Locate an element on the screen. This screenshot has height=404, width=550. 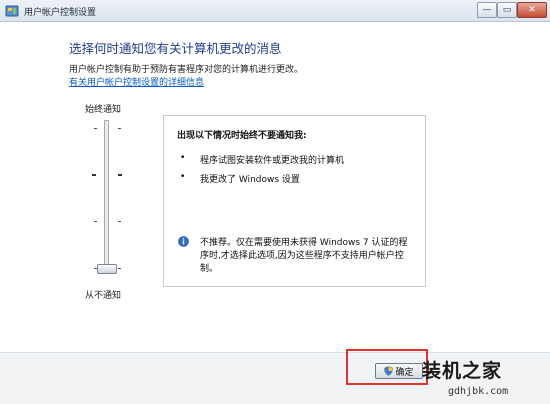
minimize-icon: — is located at coordinates (487, 10).